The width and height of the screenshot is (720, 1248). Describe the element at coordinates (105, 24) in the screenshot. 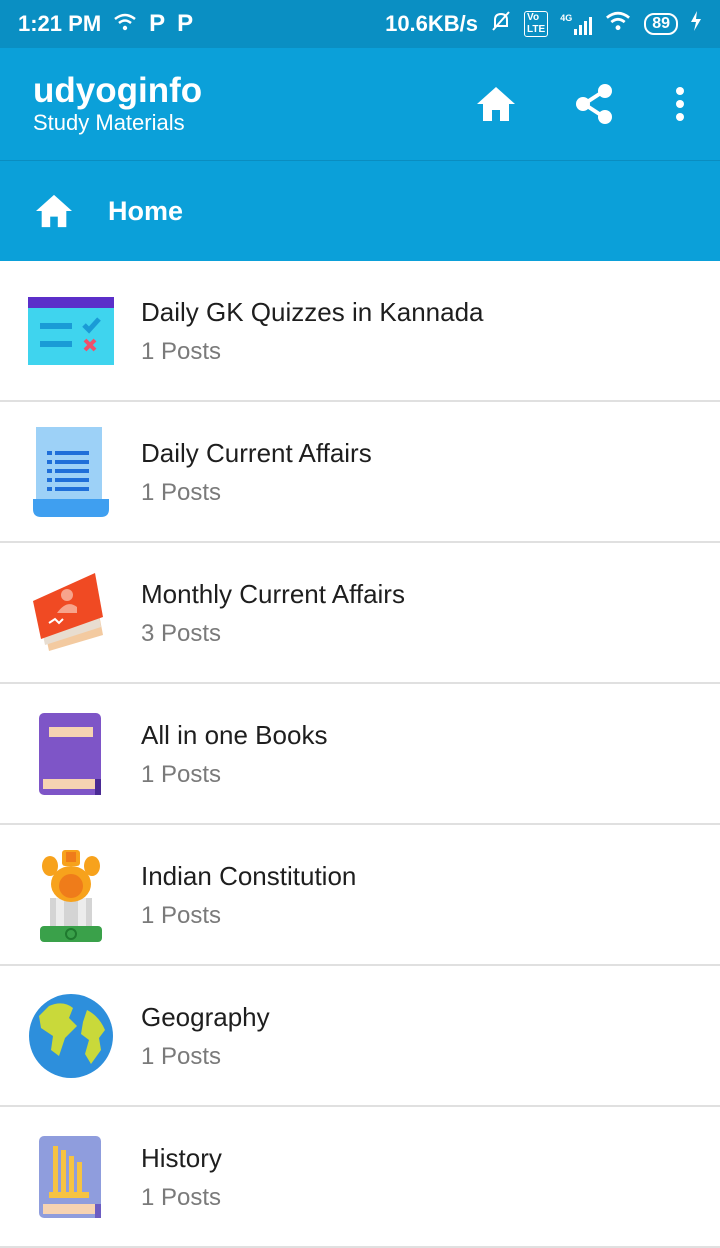

I see `status-left: 1:21 PM P P` at that location.